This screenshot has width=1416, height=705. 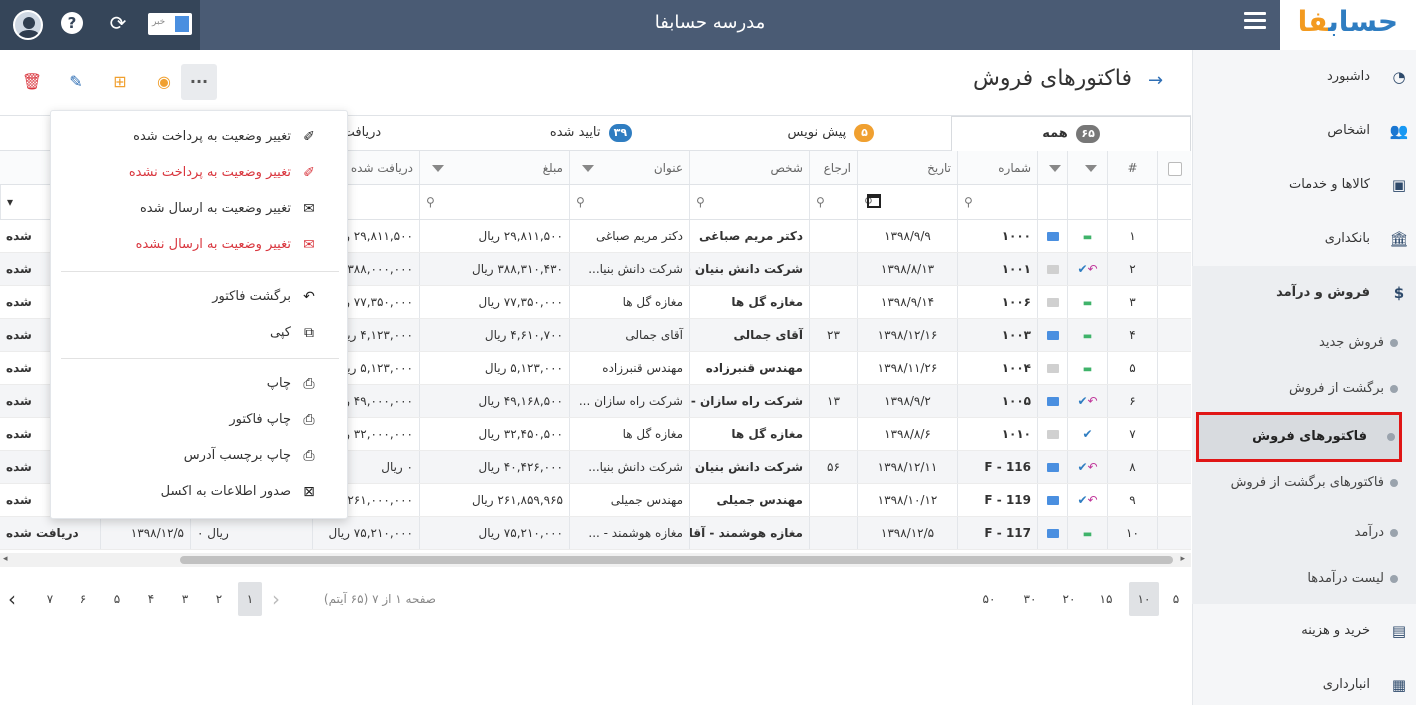 I want to click on row-status-text: شده, so click(x=19, y=302).